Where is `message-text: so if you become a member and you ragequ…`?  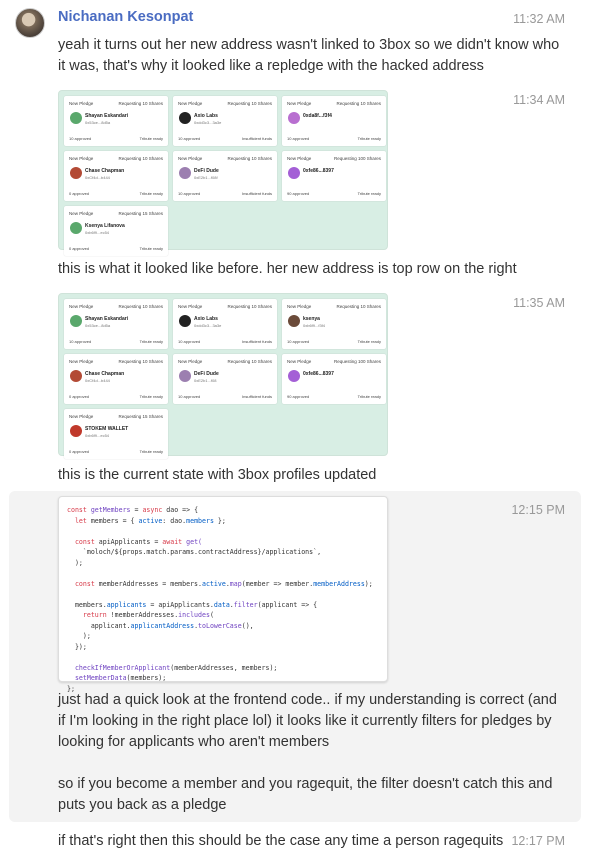 message-text: so if you become a member and you ragequ… is located at coordinates (305, 794).